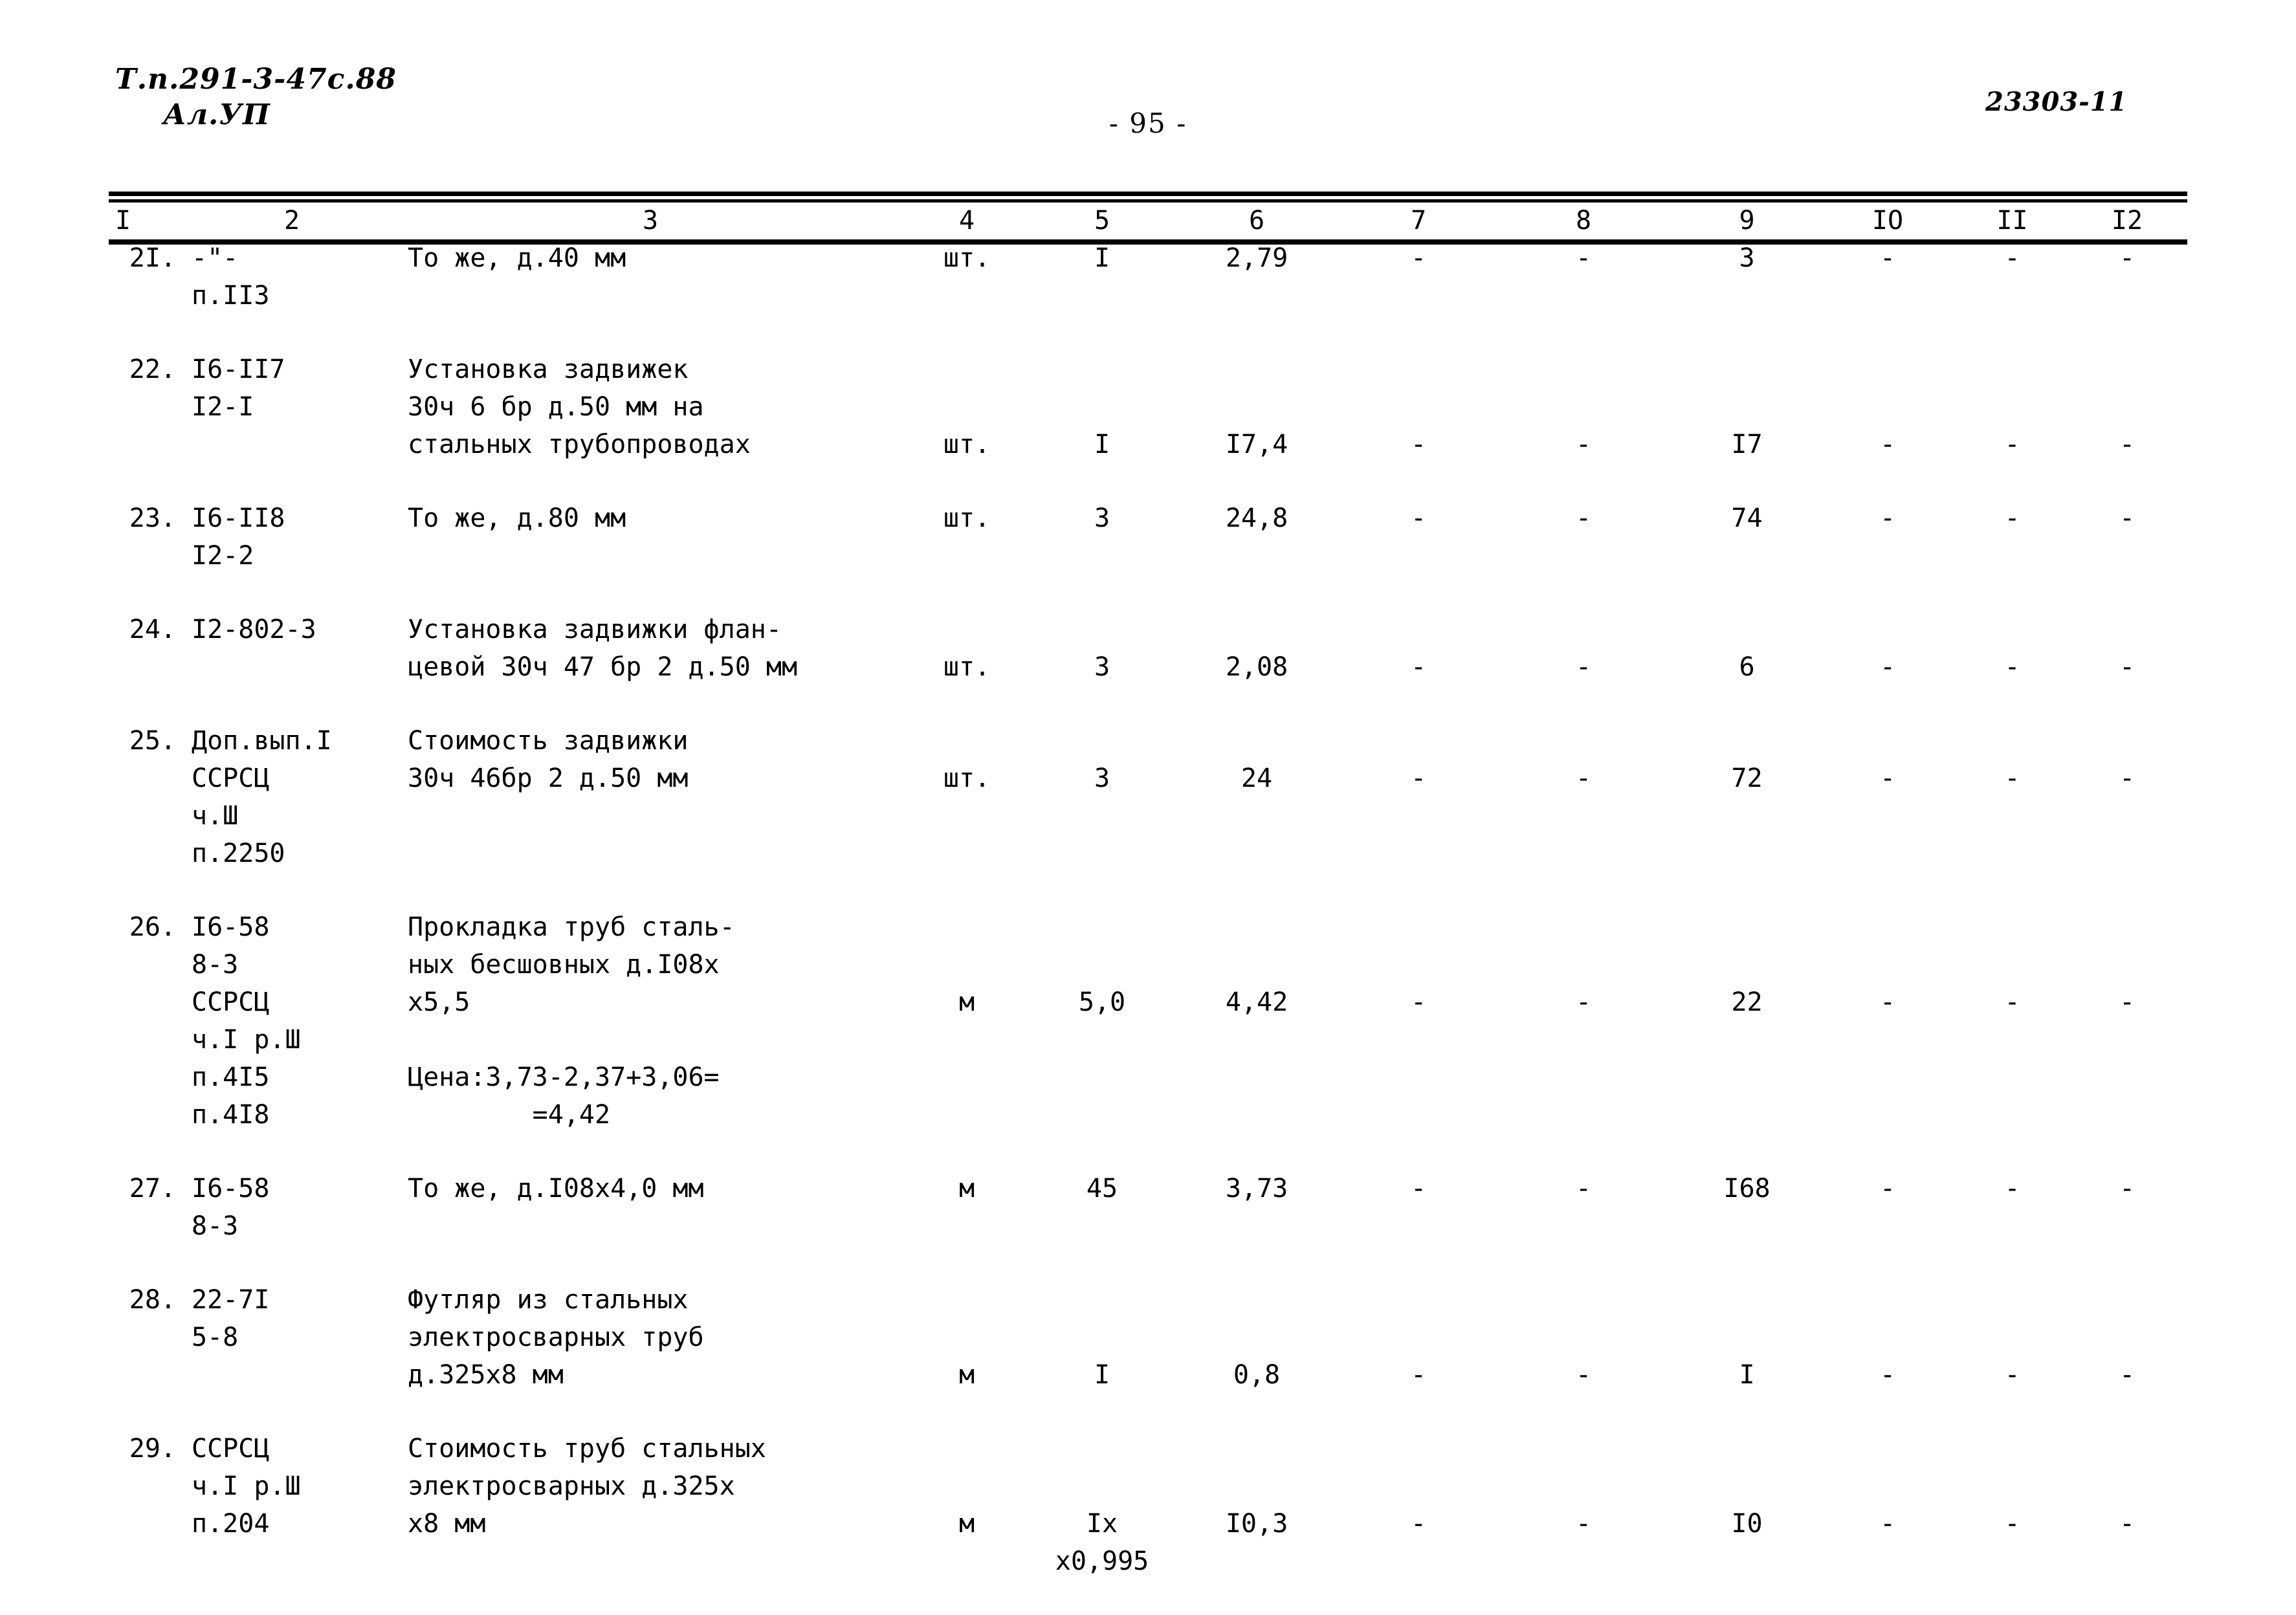 This screenshot has width=2296, height=1615. Describe the element at coordinates (2056, 102) in the screenshot. I see `archive-code: 23303-11` at that location.